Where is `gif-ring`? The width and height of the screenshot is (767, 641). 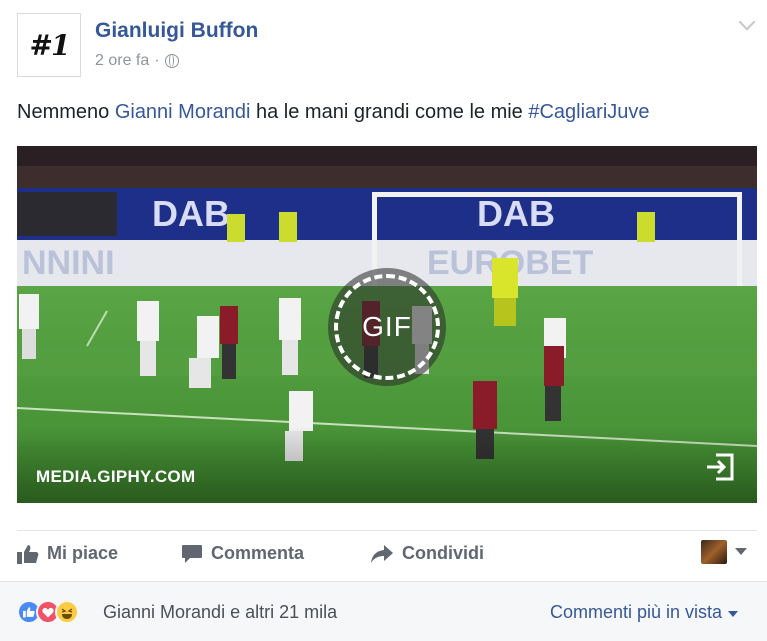
gif-ring is located at coordinates (387, 327).